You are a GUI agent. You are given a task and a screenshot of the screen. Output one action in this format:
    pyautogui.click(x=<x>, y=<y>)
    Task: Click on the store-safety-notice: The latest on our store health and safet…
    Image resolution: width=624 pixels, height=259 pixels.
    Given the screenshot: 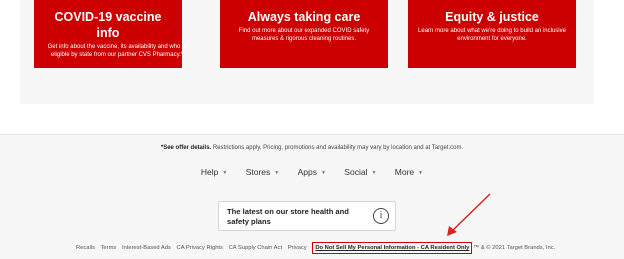 What is the action you would take?
    pyautogui.click(x=307, y=216)
    